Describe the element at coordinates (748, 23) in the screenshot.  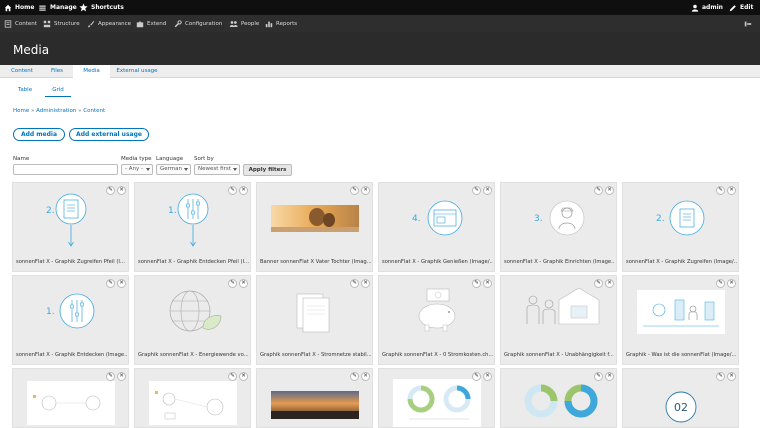
I see `tray-orientation-toggle` at that location.